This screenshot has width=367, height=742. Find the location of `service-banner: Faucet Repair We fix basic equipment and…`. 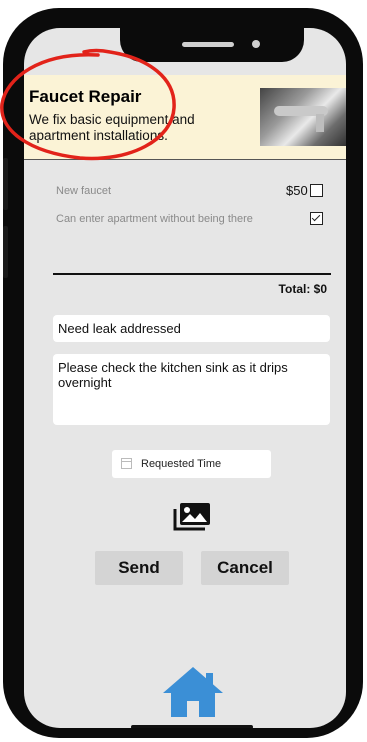

service-banner: Faucet Repair We fix basic equipment and… is located at coordinates (185, 117).